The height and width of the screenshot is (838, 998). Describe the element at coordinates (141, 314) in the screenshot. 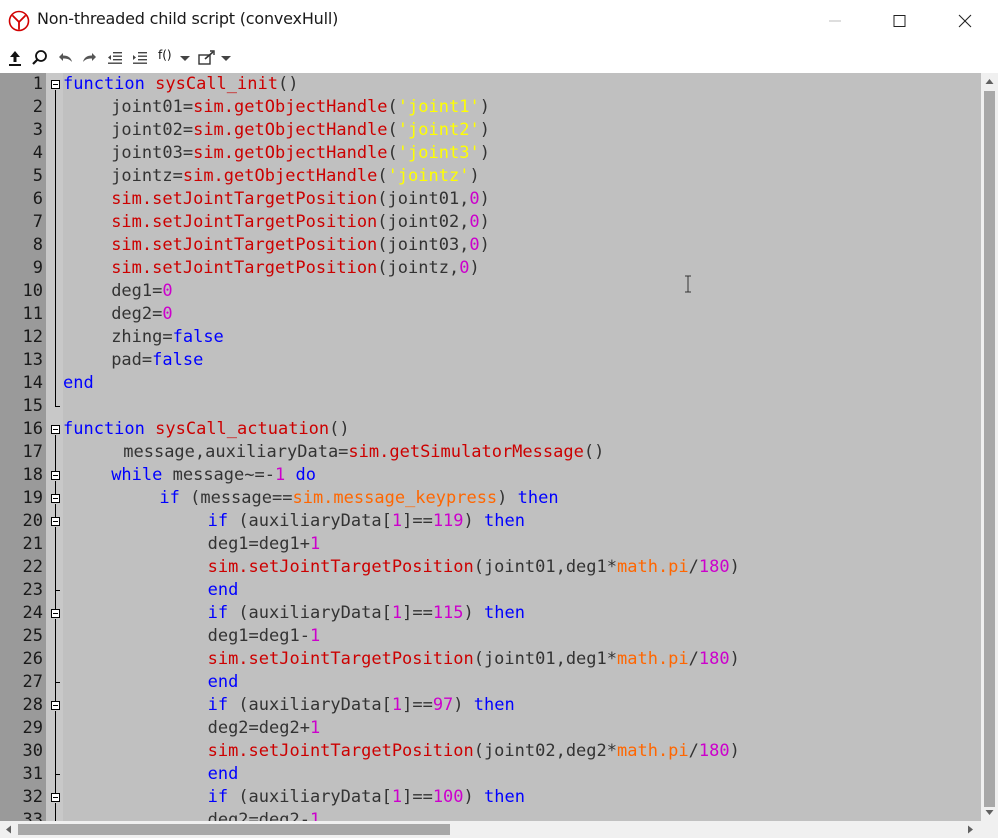

I see `code-line: deg2=0` at that location.